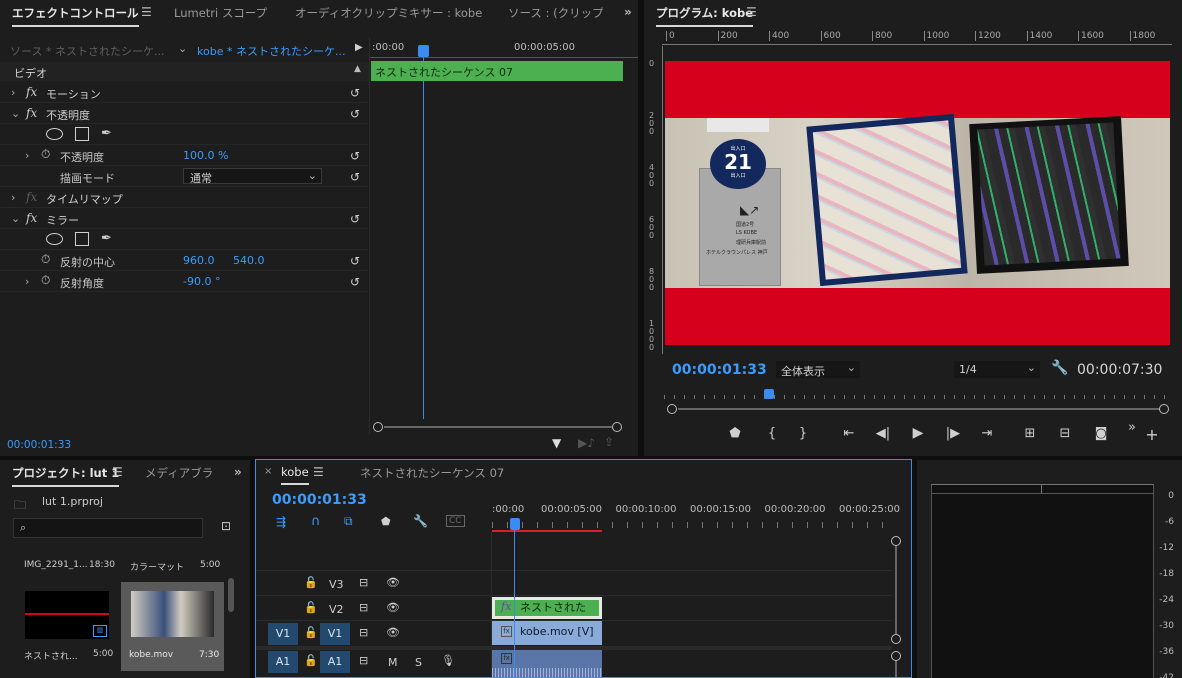 The image size is (1182, 678). Describe the element at coordinates (336, 609) in the screenshot. I see `track-label-v2: V2` at that location.